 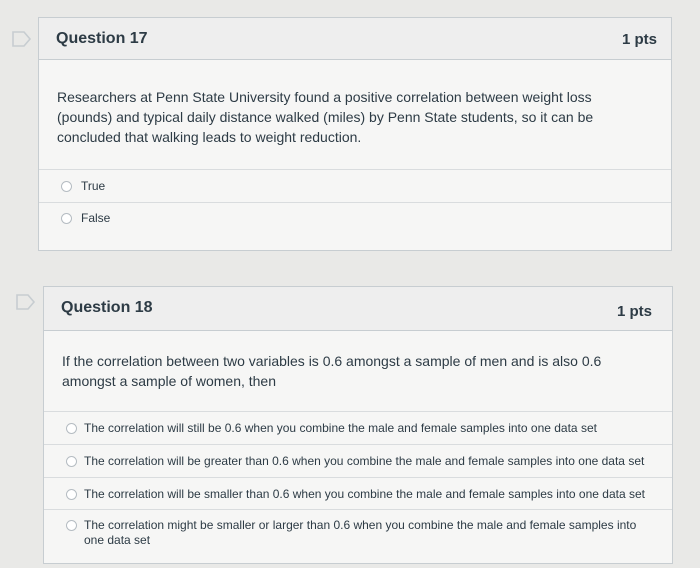 What do you see at coordinates (107, 307) in the screenshot?
I see `question-18-title: Question 18` at bounding box center [107, 307].